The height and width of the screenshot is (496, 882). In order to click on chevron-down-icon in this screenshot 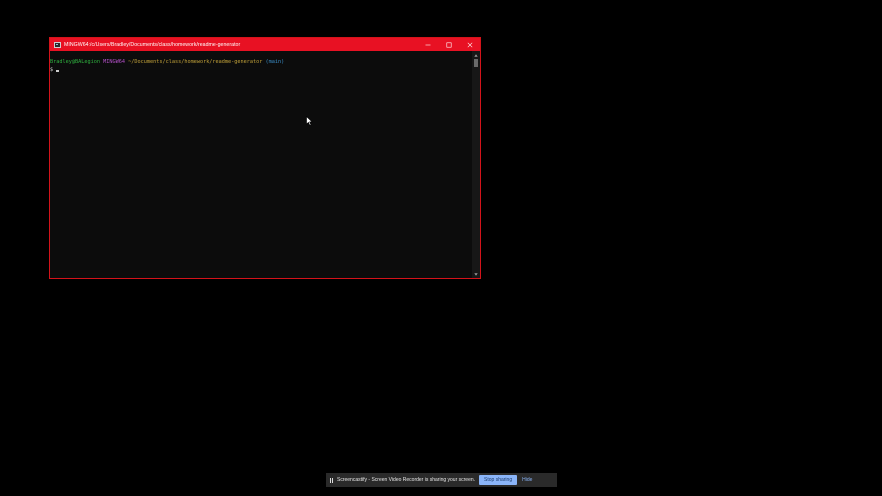, I will do `click(476, 274)`.